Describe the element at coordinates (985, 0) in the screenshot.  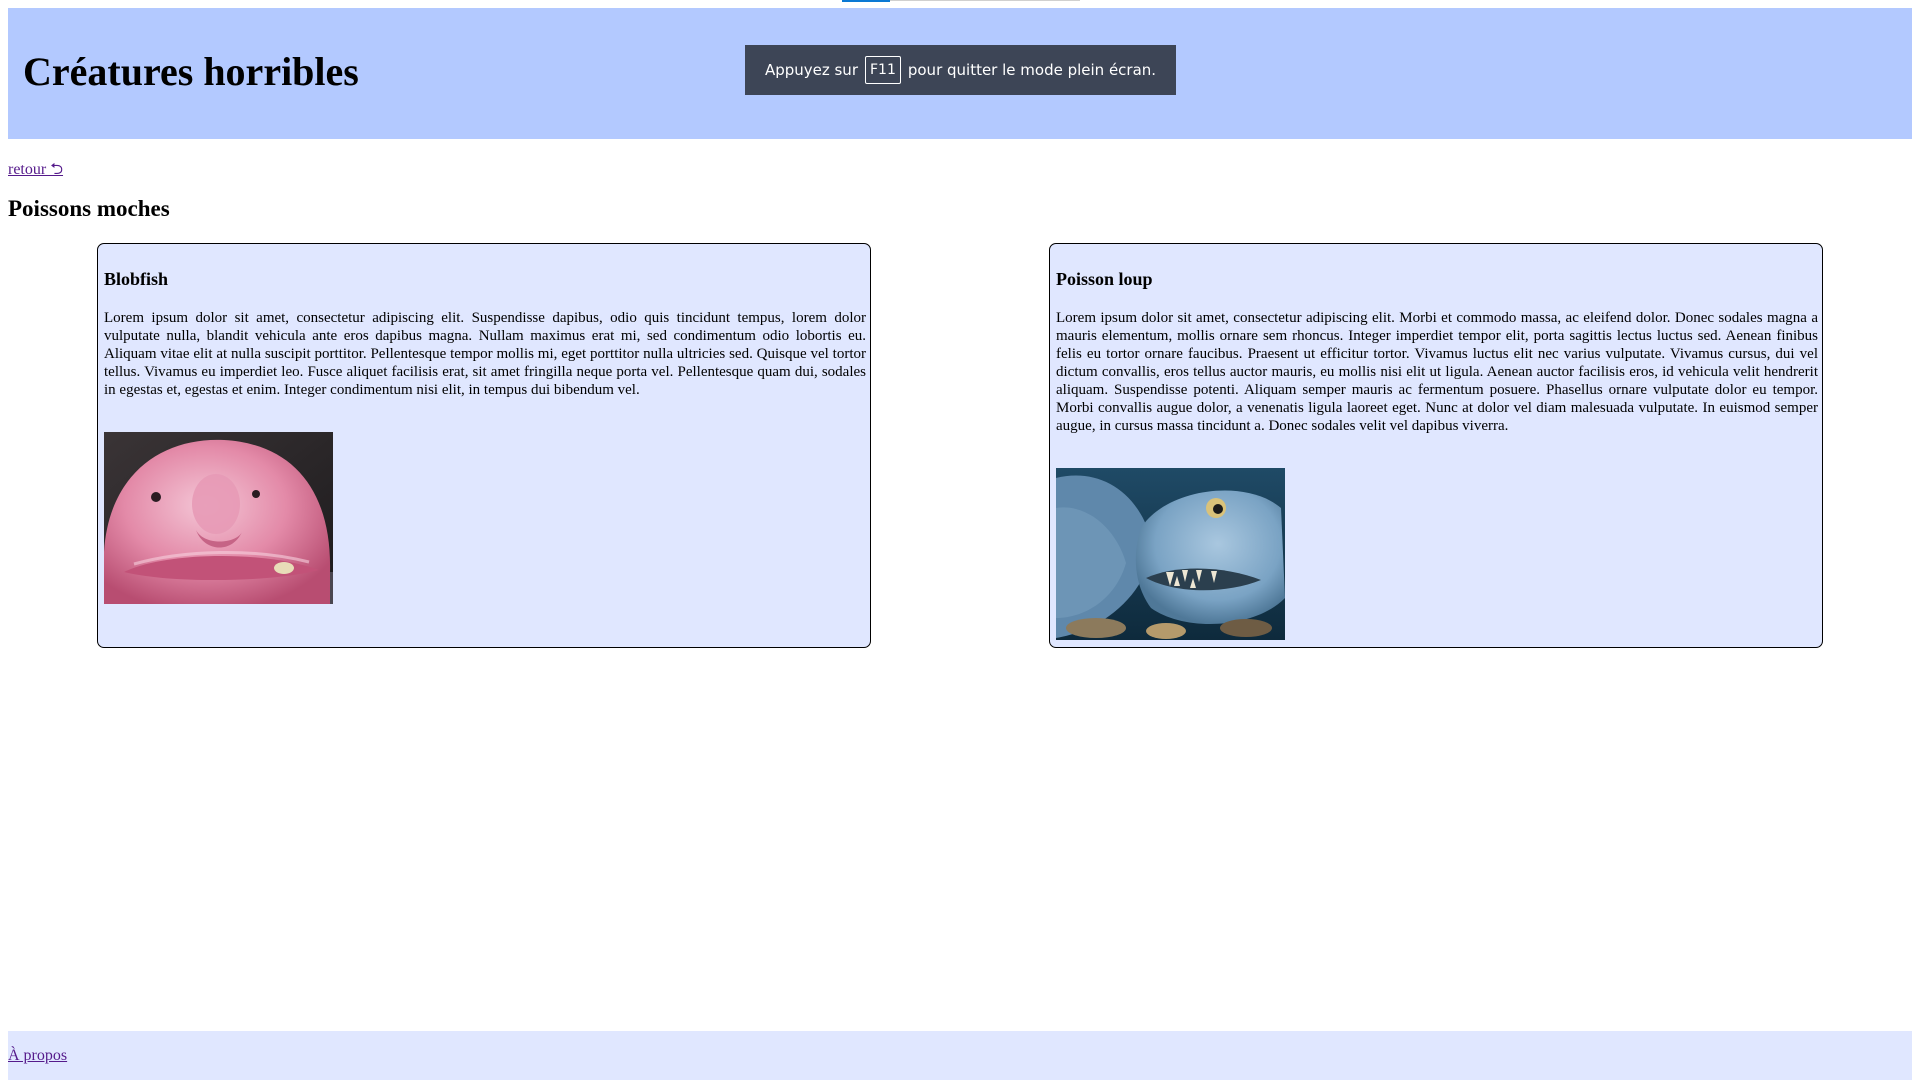
I see `fullscreen-indicator-track` at that location.